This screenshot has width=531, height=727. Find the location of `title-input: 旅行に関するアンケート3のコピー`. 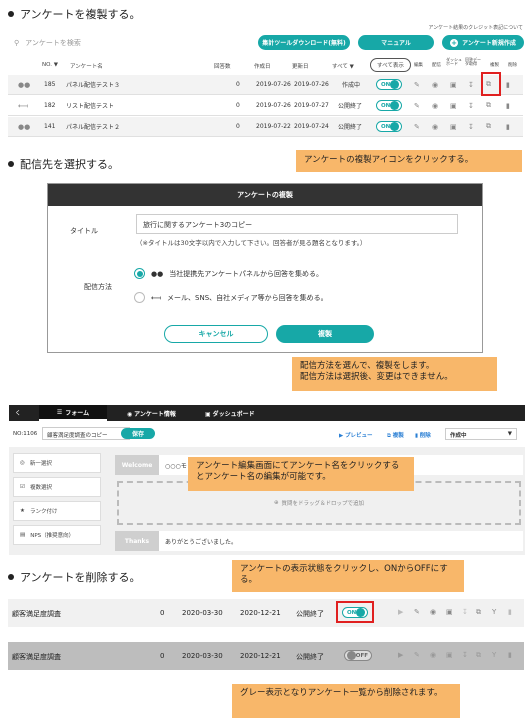

title-input: 旅行に関するアンケート3のコピー is located at coordinates (297, 224).